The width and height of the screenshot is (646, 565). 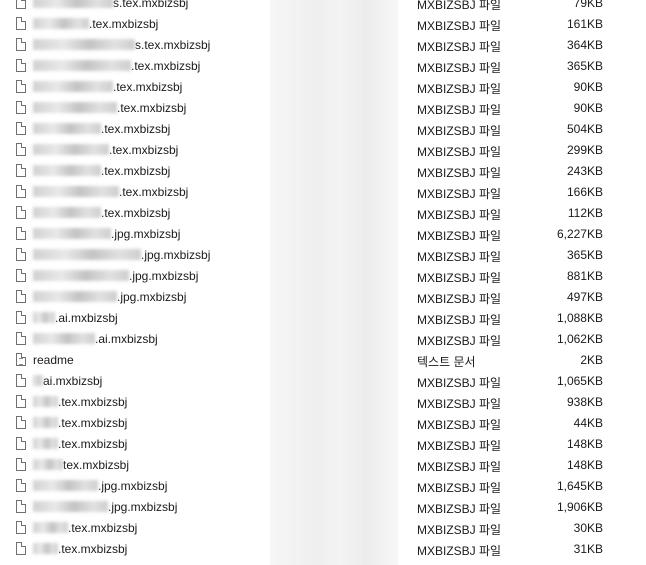 What do you see at coordinates (323, 423) in the screenshot?
I see `file-row: .tex.mxbizsbj MXBIZSBJ 파일 44KB` at bounding box center [323, 423].